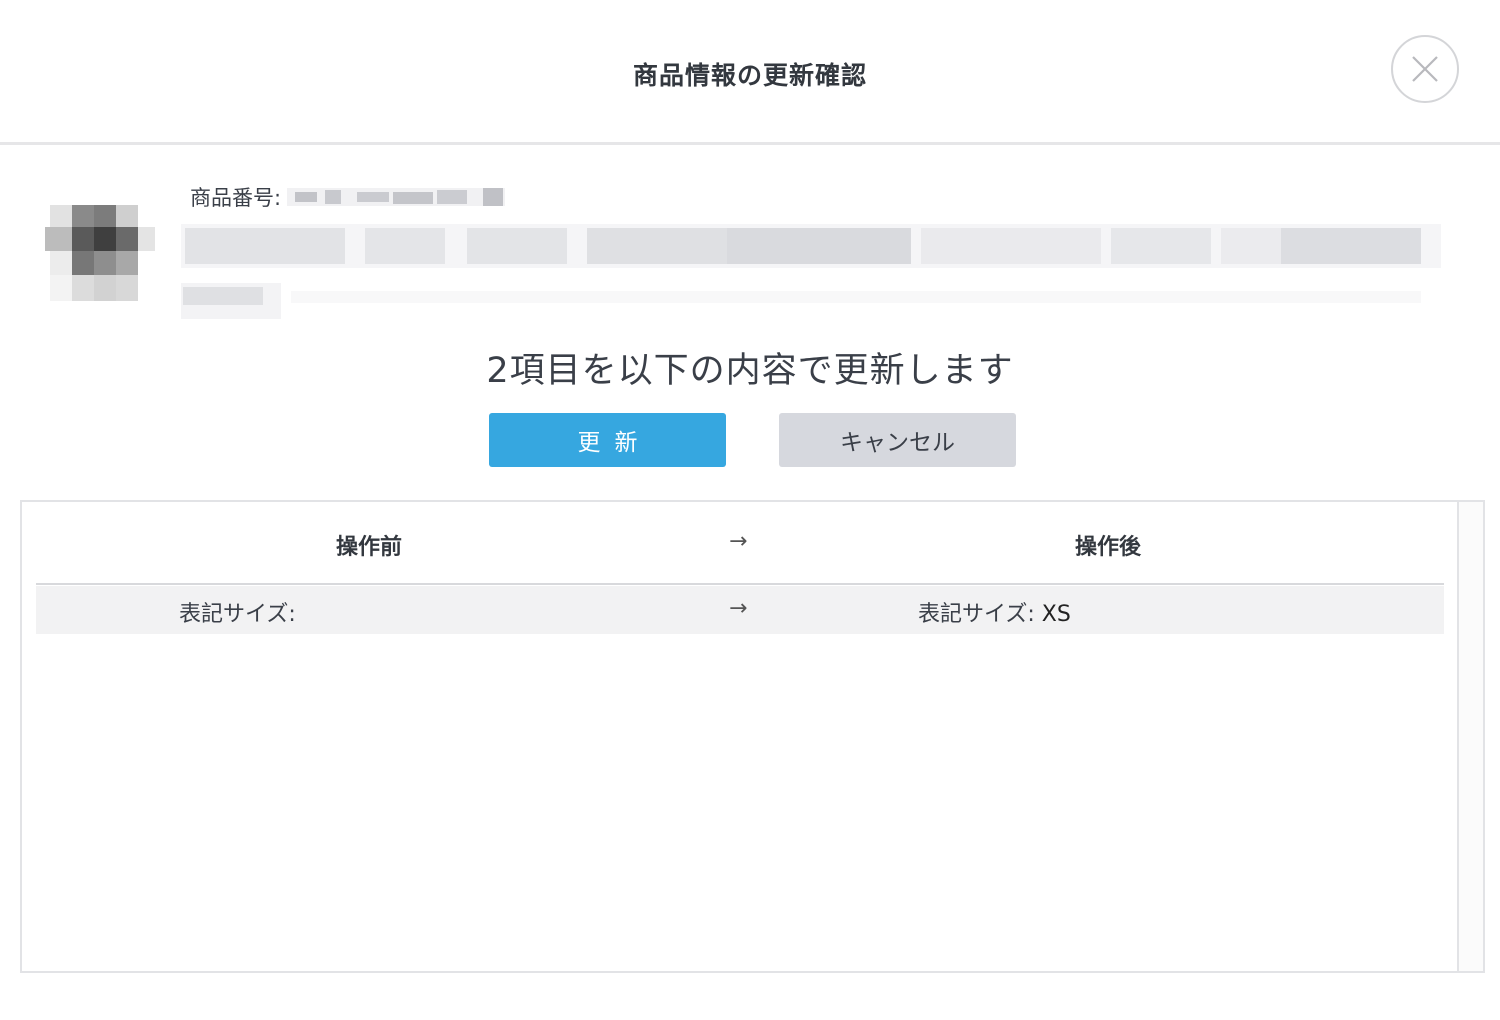 This screenshot has height=1020, width=1500. I want to click on product-number: 商品番号:, so click(348, 197).